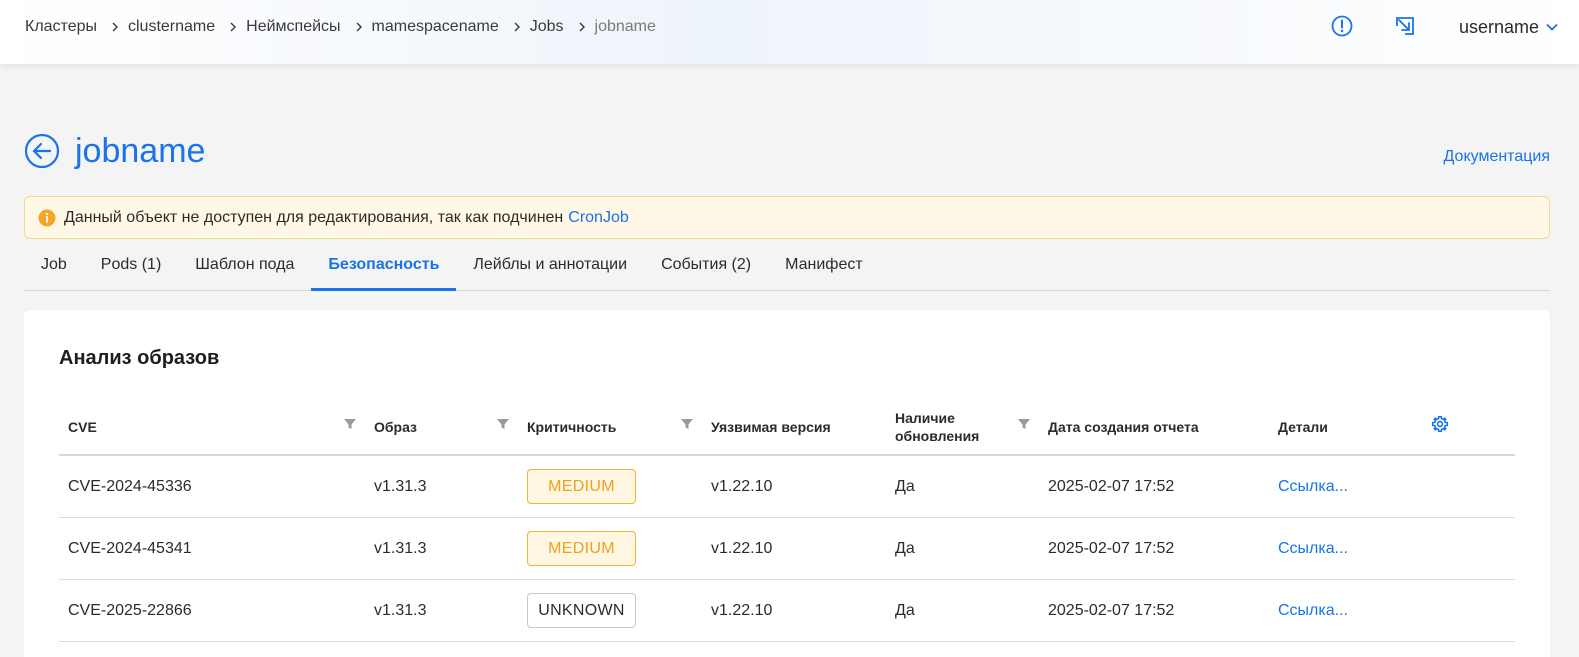 The height and width of the screenshot is (657, 1579). Describe the element at coordinates (82, 427) in the screenshot. I see `column-header-cve: CVE` at that location.